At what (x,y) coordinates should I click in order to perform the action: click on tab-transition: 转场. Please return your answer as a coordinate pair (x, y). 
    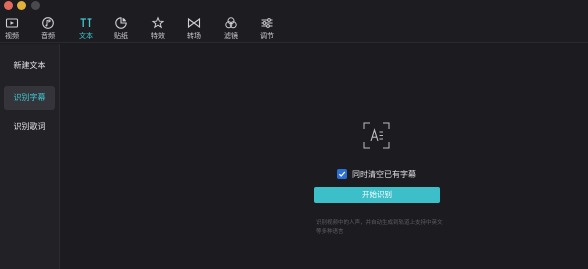
    Looking at the image, I should click on (194, 28).